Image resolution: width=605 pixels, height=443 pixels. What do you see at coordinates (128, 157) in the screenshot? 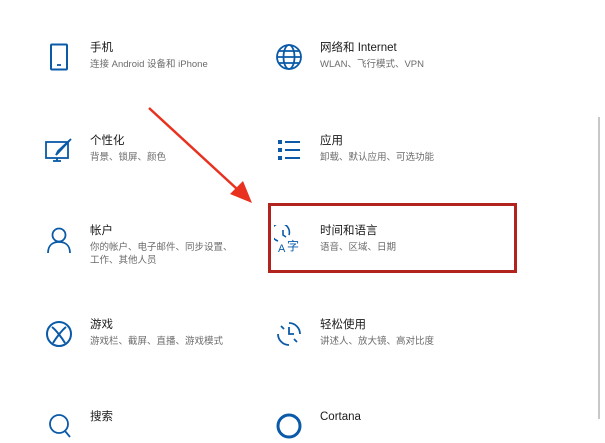
I see `tile-description: 背景、锁屏、颜色` at bounding box center [128, 157].